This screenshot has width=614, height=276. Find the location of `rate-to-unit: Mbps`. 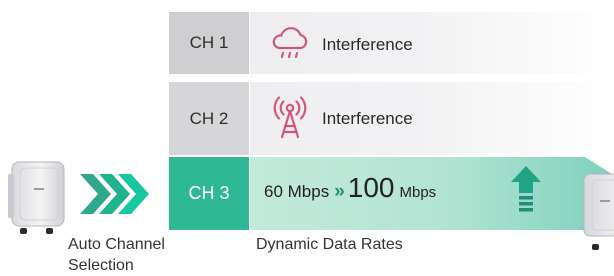

rate-to-unit: Mbps is located at coordinates (418, 192).